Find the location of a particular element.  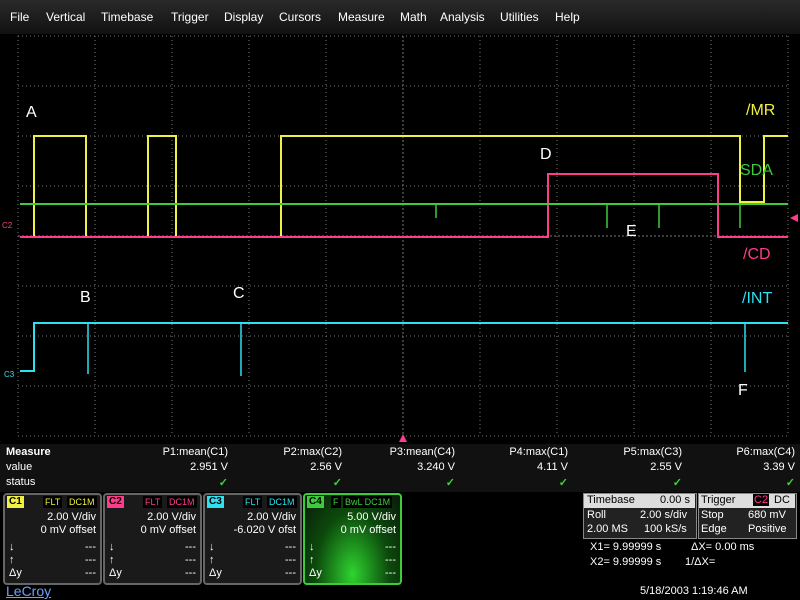

annotation-b: B is located at coordinates (85, 297).